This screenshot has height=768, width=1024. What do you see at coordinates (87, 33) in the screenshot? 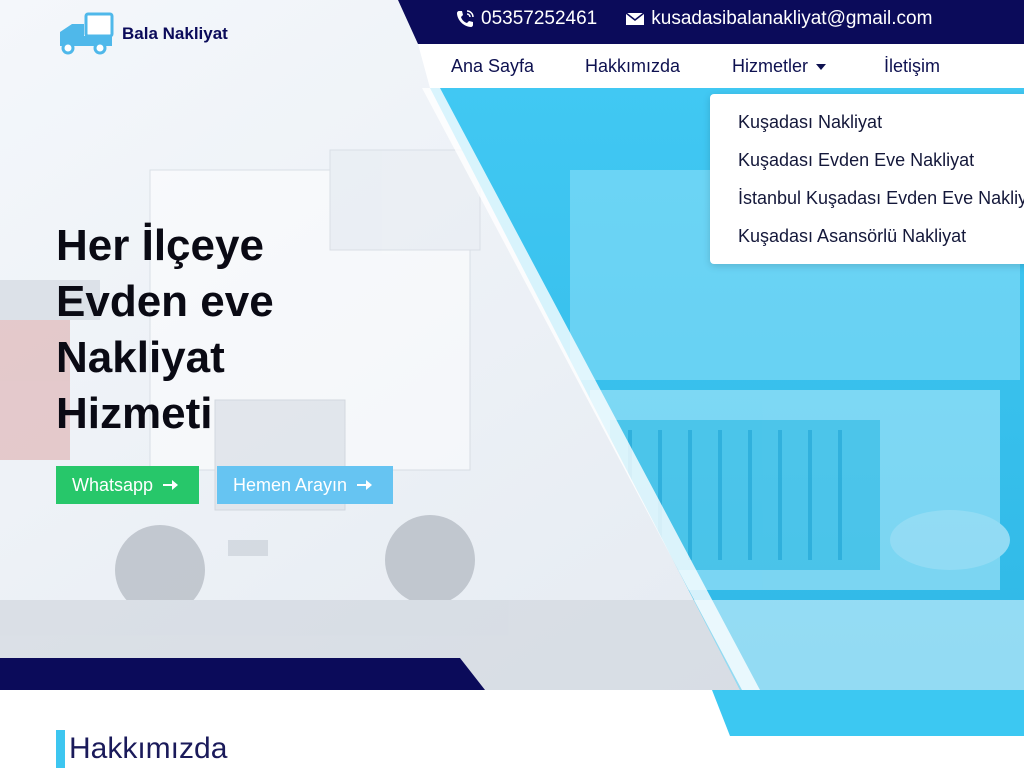
I see `truck-icon` at bounding box center [87, 33].